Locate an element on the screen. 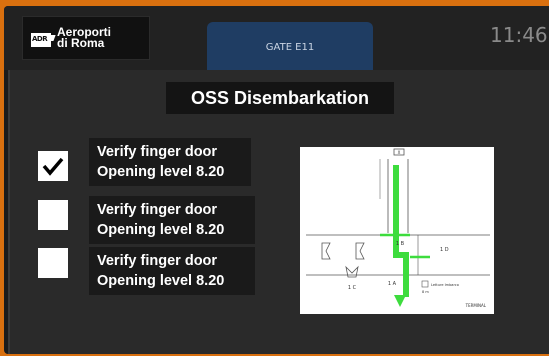  adr-logo-icon: ADR is located at coordinates (41, 40).